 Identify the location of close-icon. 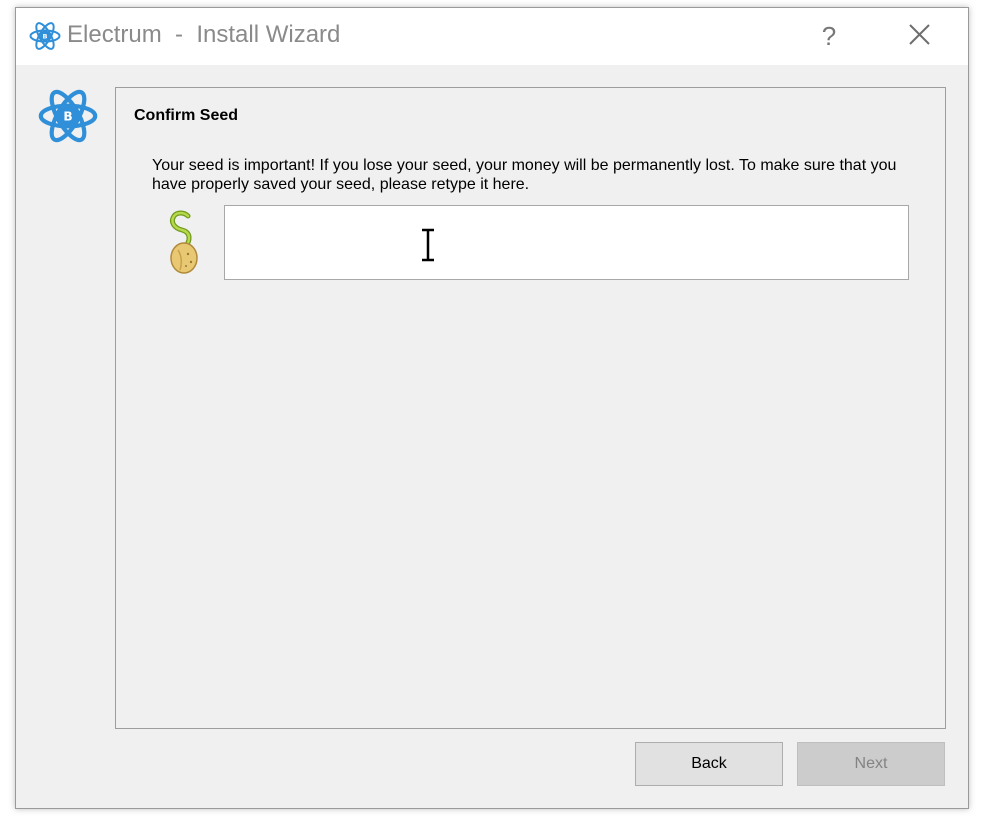
(919, 36).